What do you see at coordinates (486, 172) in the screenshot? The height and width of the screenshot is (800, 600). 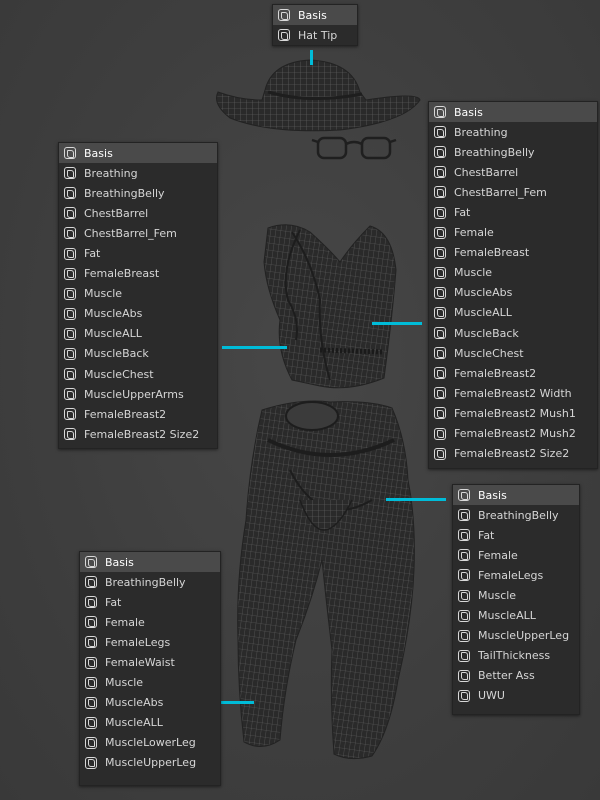 I see `shape-key-label: ChestBarrel` at bounding box center [486, 172].